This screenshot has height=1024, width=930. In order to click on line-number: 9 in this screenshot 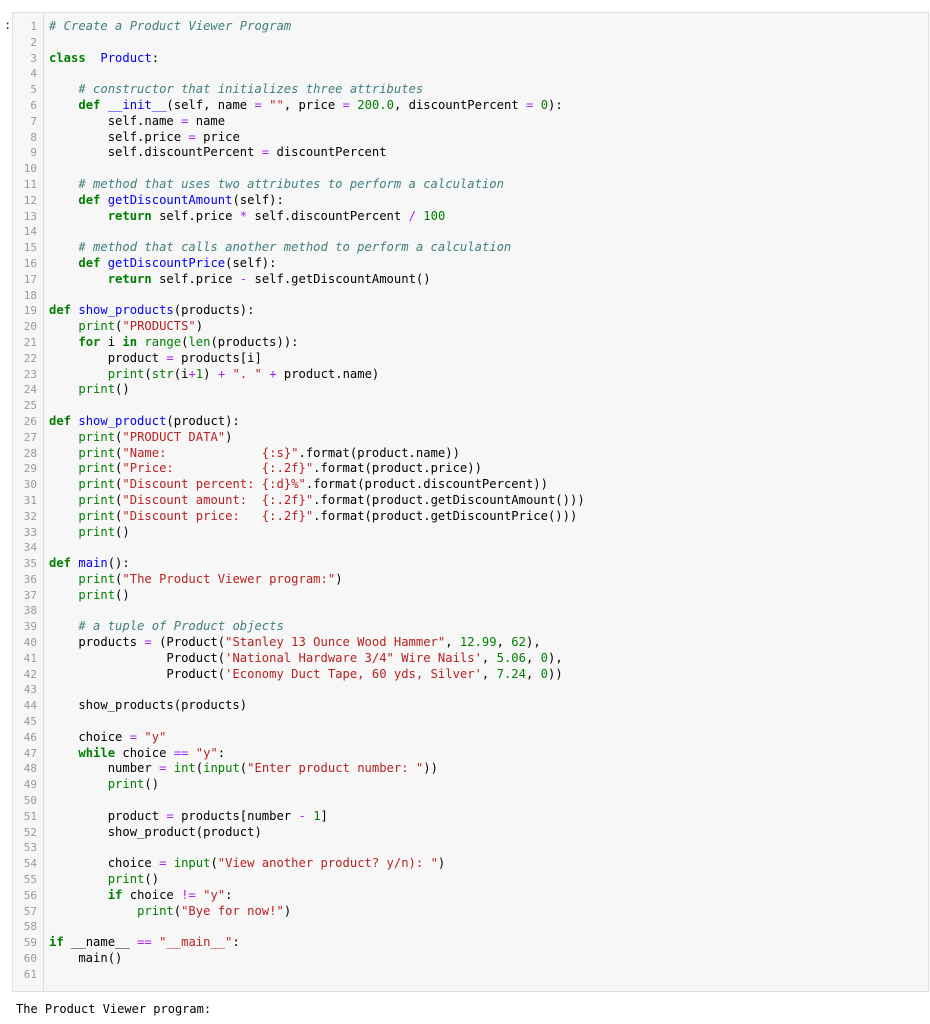, I will do `click(33, 153)`.